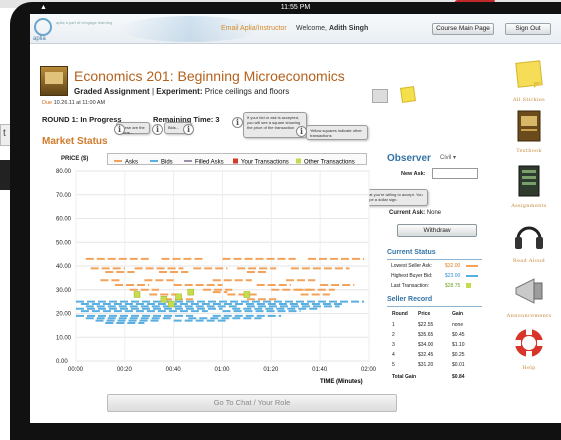 This screenshot has height=440, width=561. Describe the element at coordinates (223, 370) in the screenshot. I see `x-tick-label: 01:00` at that location.